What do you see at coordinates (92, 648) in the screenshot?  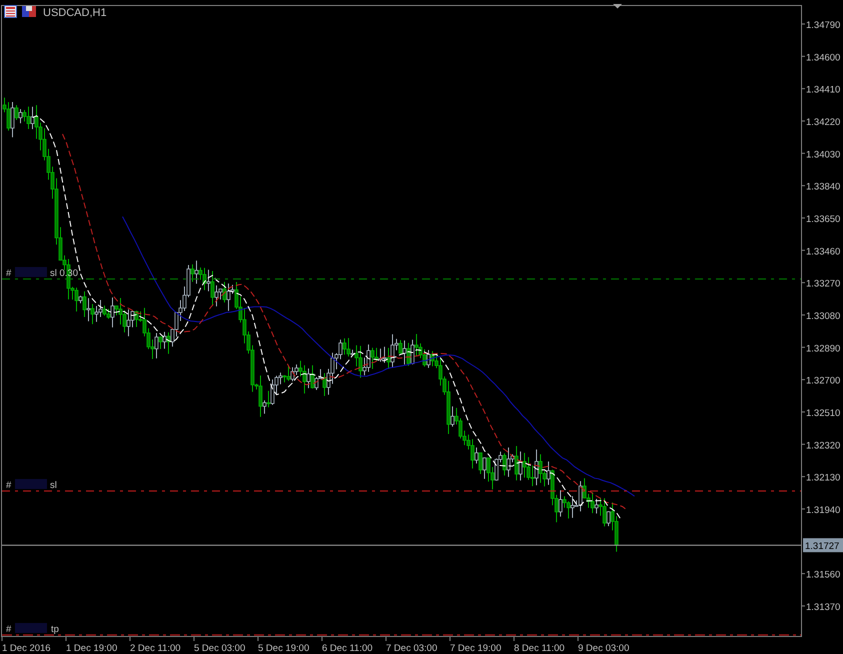 I see `time-label: 1 Dec 19:00` at bounding box center [92, 648].